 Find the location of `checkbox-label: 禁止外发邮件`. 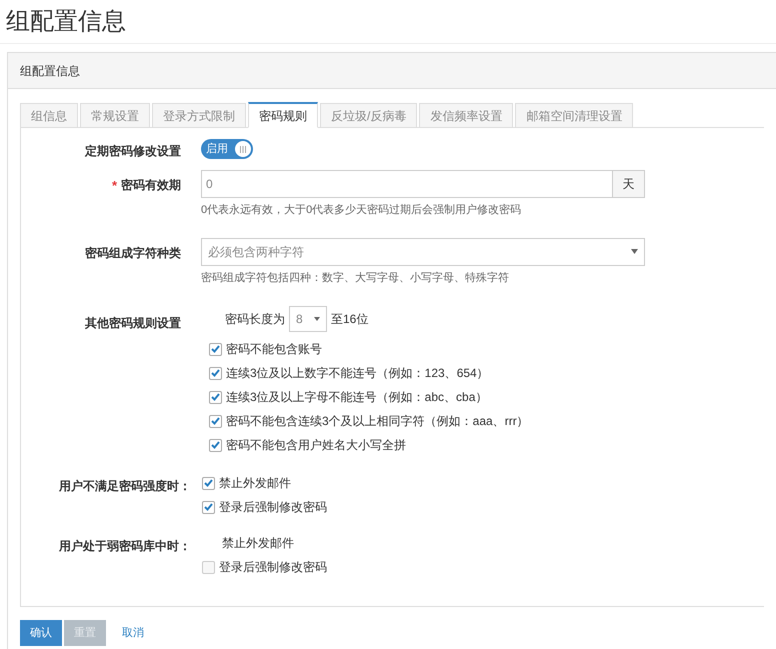

checkbox-label: 禁止外发邮件 is located at coordinates (255, 483).